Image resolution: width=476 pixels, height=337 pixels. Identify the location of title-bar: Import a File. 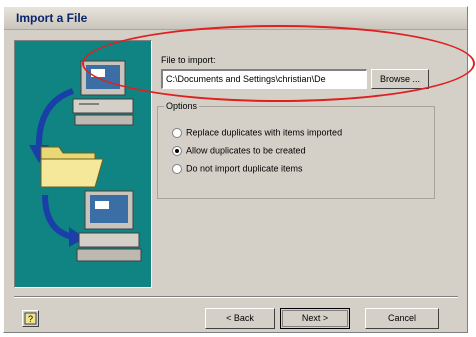
(235, 18).